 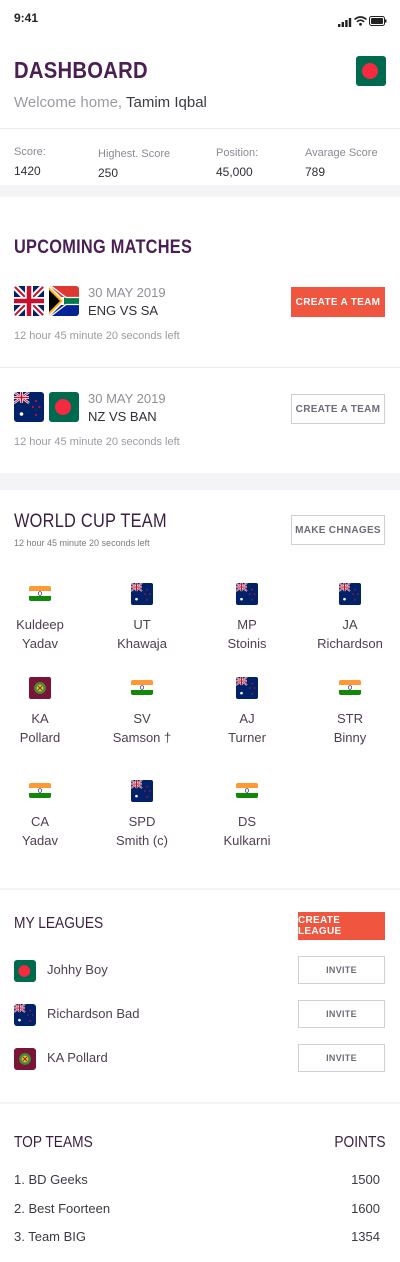 I want to click on west-indies-flag-icon, so click(x=40, y=688).